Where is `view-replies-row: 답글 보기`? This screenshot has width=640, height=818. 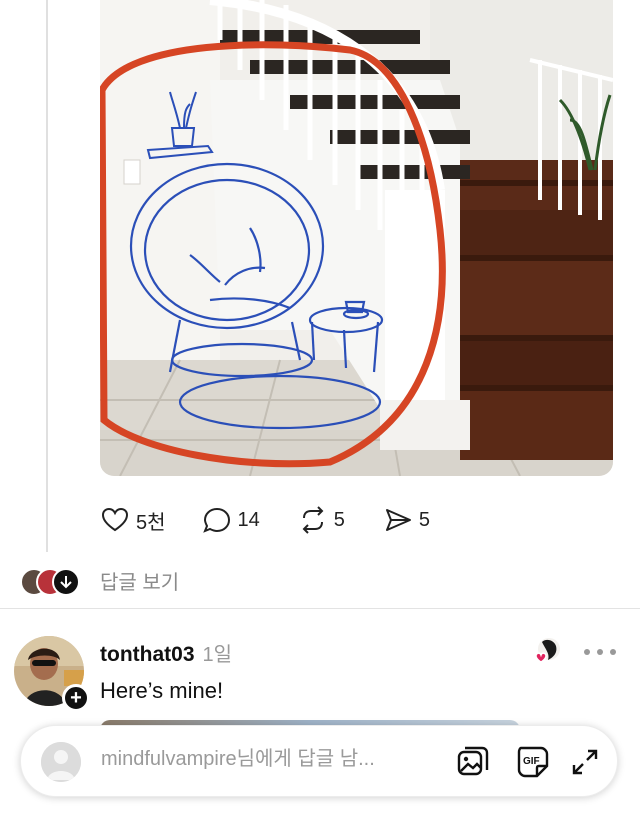 view-replies-row: 답글 보기 is located at coordinates (99, 580).